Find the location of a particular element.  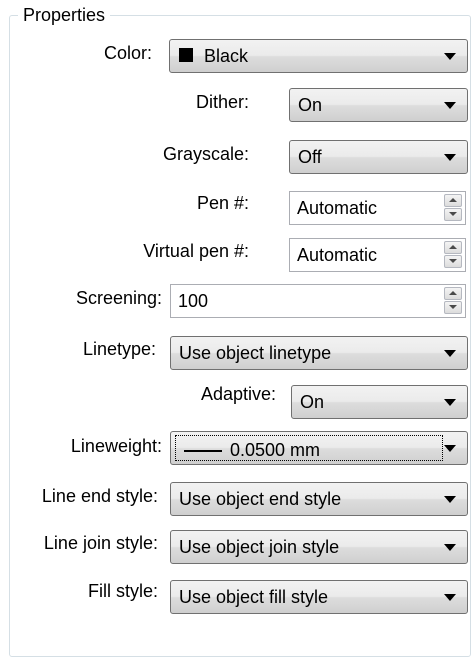

line-end-style-dropdown: Use object end style is located at coordinates (319, 499).